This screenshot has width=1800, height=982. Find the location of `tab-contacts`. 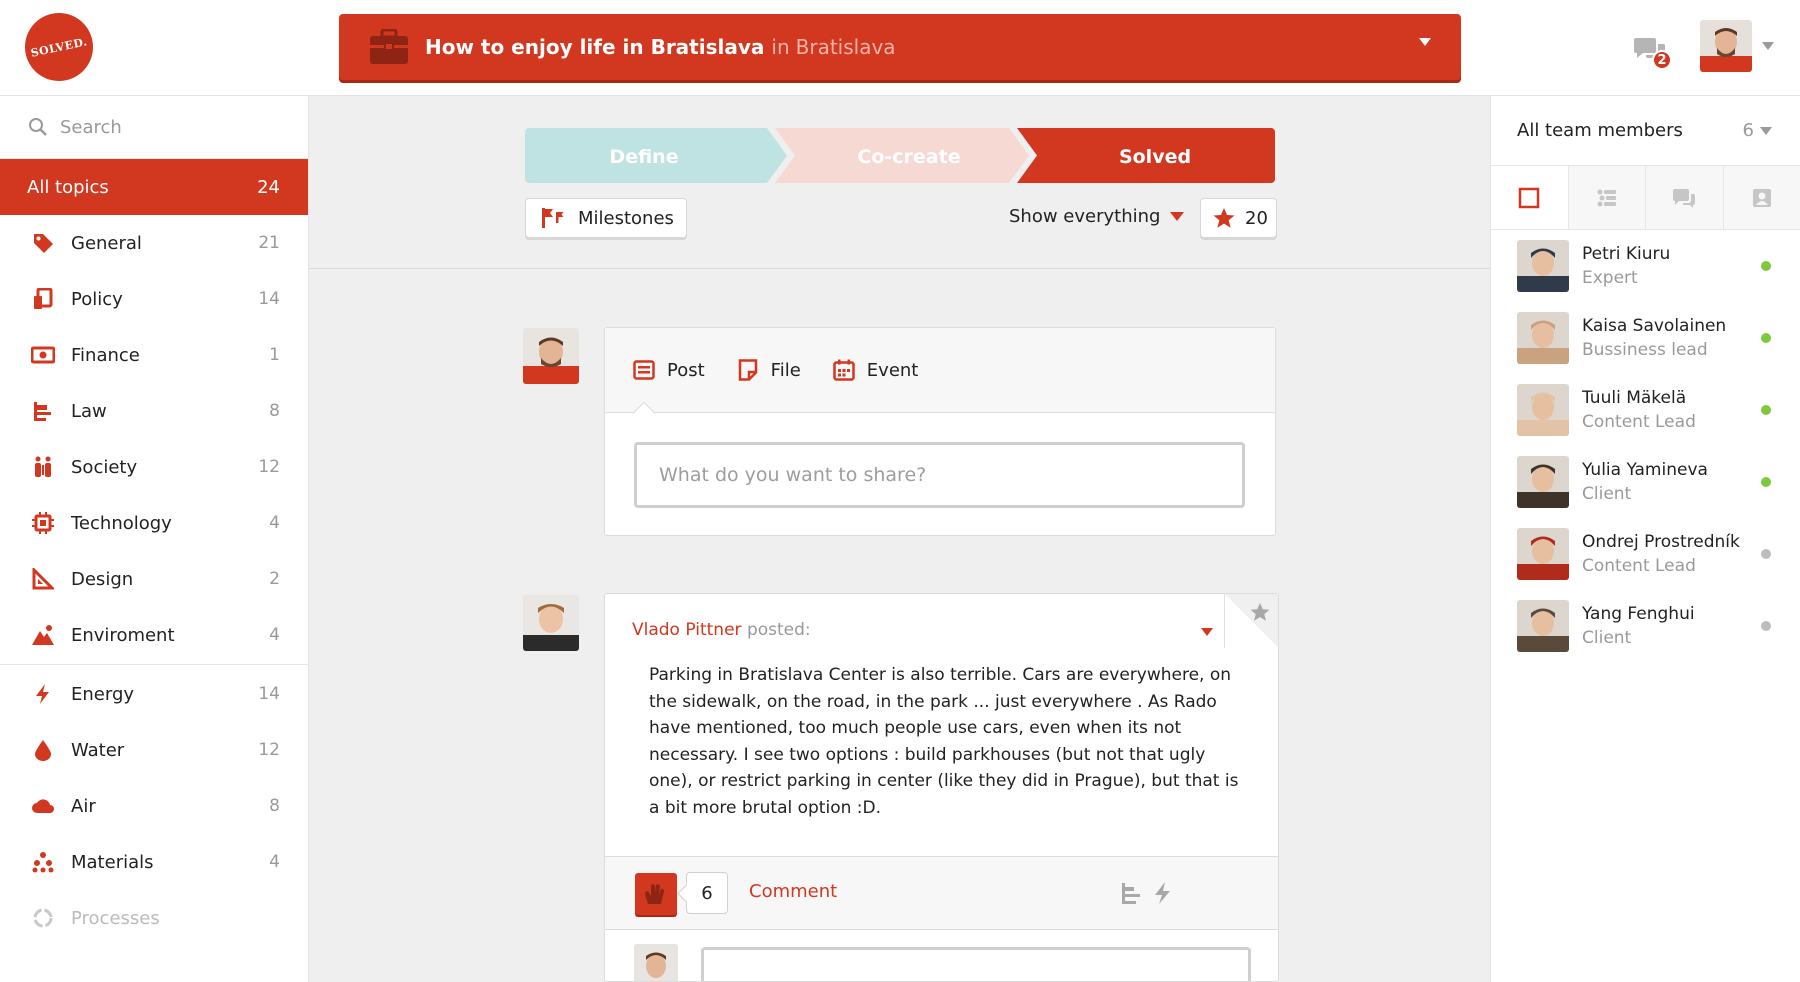

tab-contacts is located at coordinates (1762, 197).